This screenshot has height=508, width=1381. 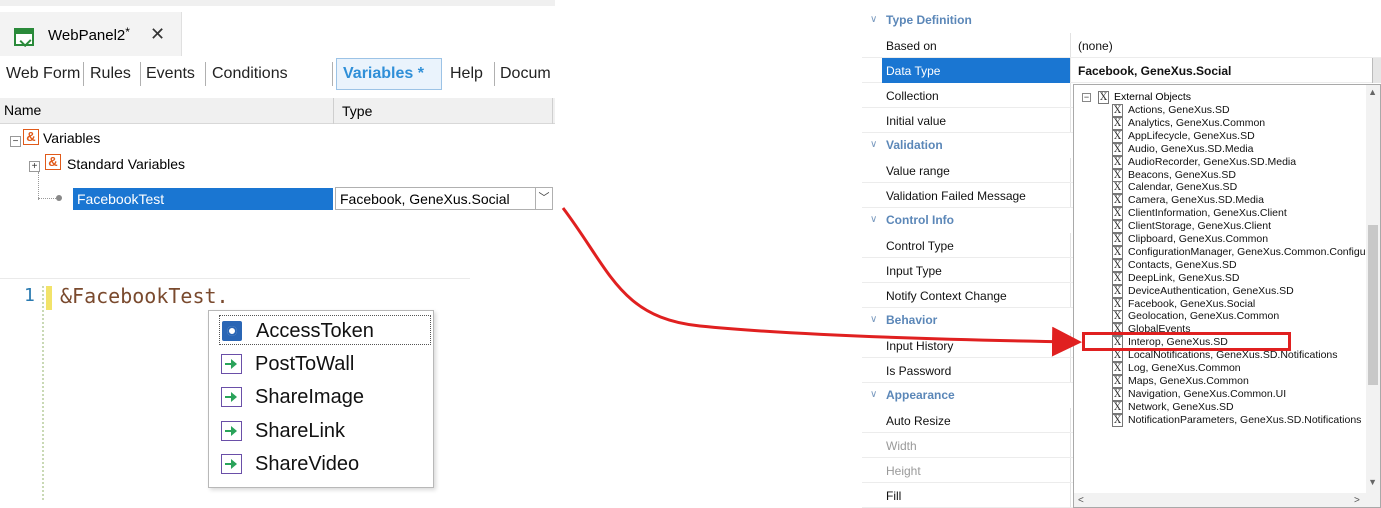 What do you see at coordinates (1181, 406) in the screenshot?
I see `type-list-item-label: Network, GeneXus.SD` at bounding box center [1181, 406].